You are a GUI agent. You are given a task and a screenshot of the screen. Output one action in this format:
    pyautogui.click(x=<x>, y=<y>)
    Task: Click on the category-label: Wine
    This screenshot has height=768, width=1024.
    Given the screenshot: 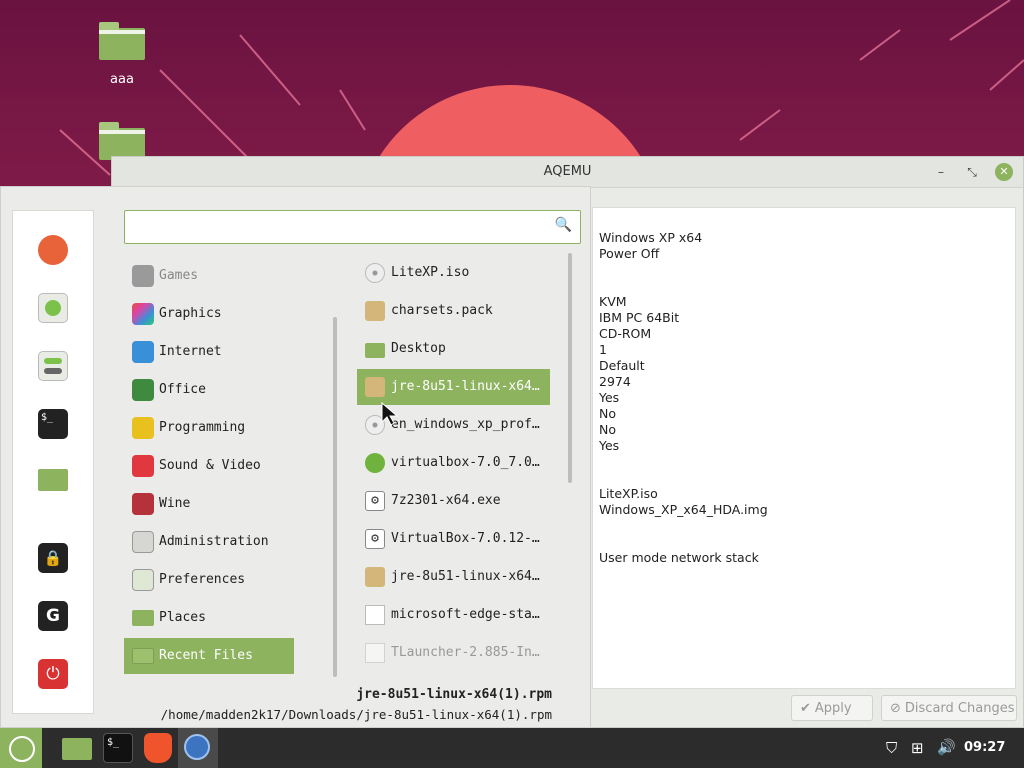 What is the action you would take?
    pyautogui.click(x=175, y=503)
    